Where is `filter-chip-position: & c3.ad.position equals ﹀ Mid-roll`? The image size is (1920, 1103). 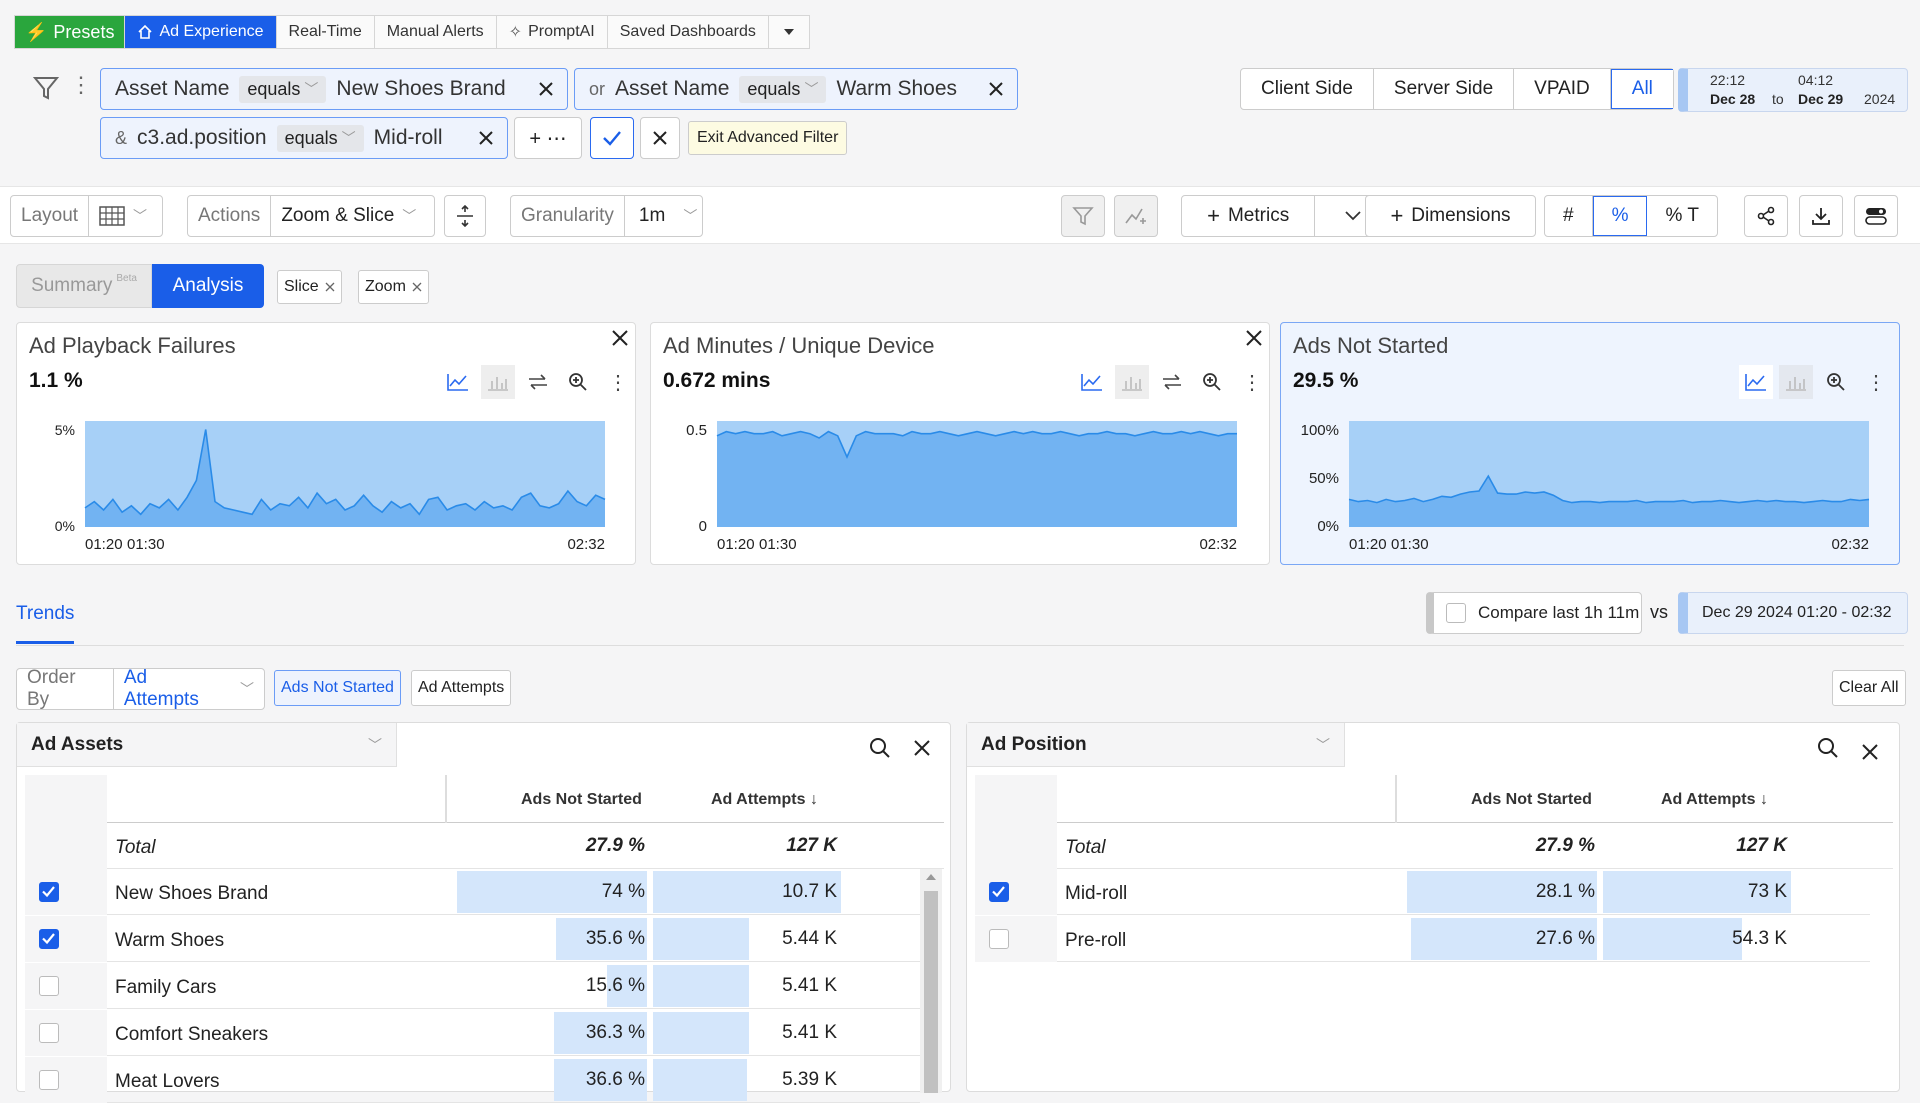 filter-chip-position: & c3.ad.position equals ﹀ Mid-roll is located at coordinates (304, 138).